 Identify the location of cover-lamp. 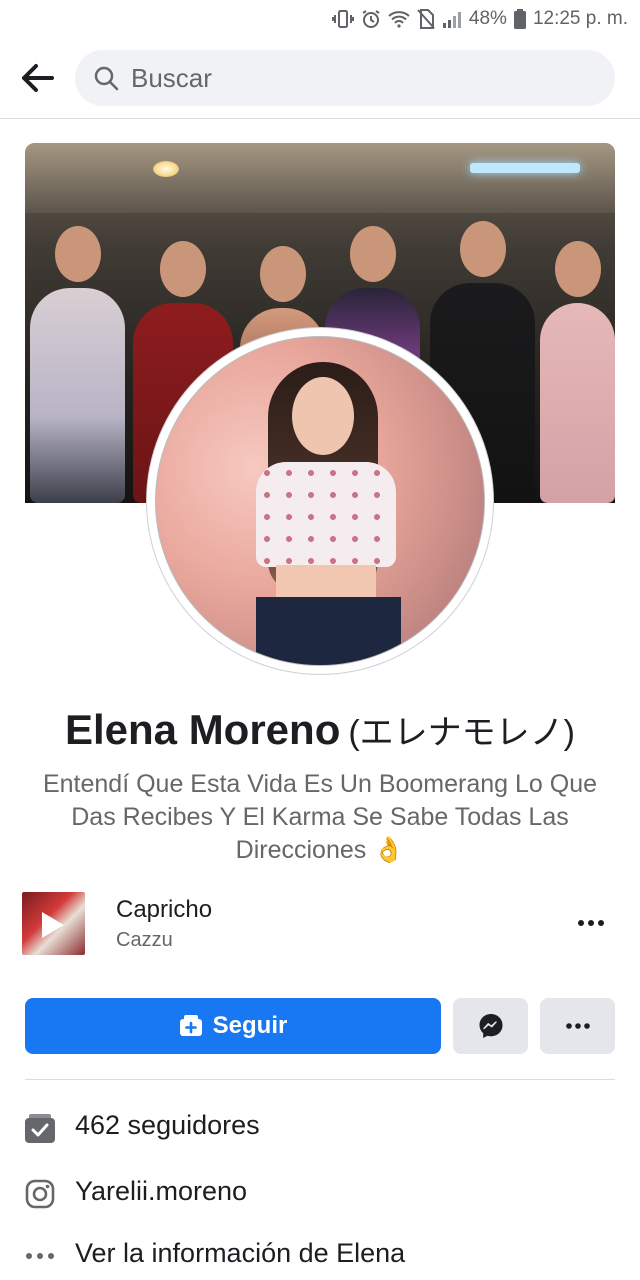
(166, 169).